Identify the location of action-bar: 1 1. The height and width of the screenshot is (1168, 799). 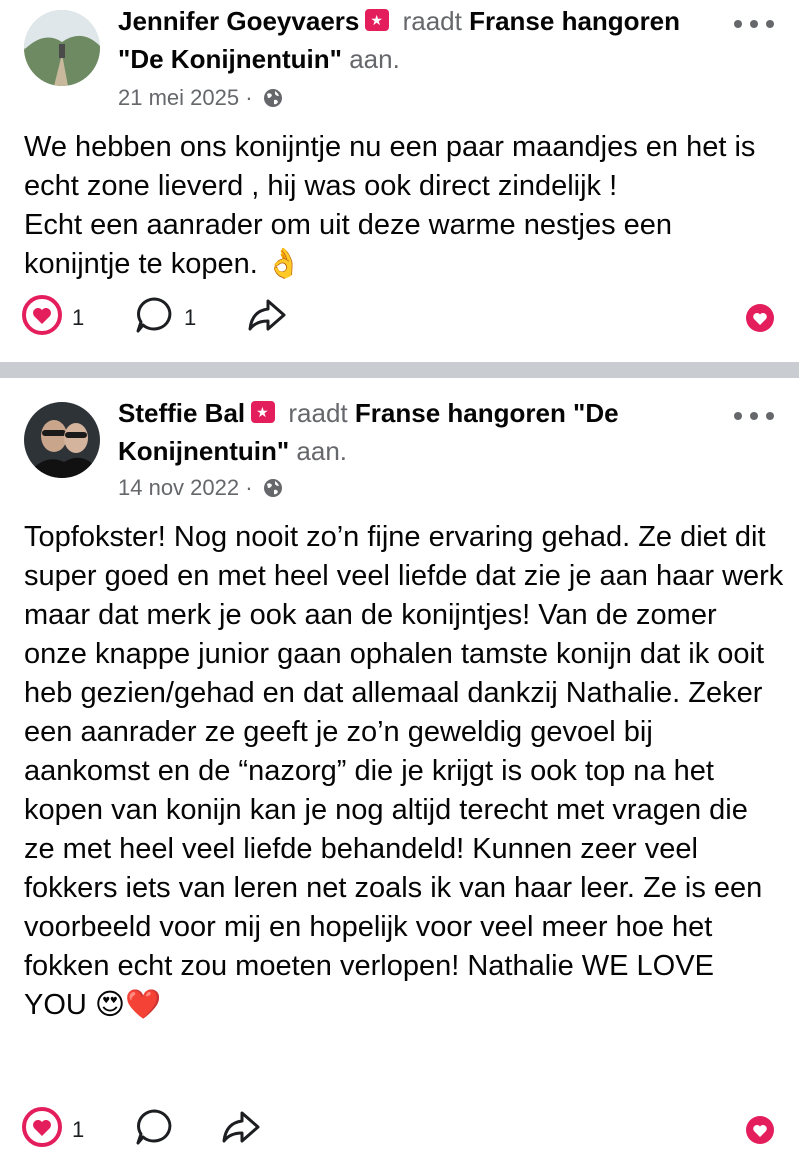
(399, 318).